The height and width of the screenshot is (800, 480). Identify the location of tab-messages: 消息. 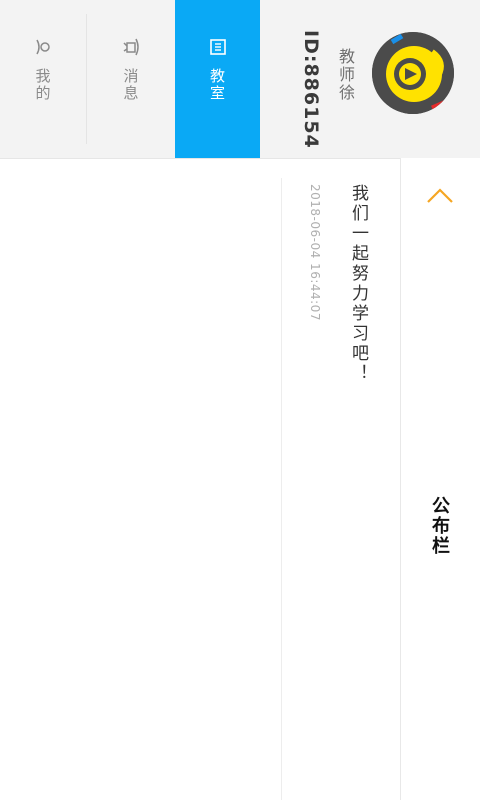
(131, 79).